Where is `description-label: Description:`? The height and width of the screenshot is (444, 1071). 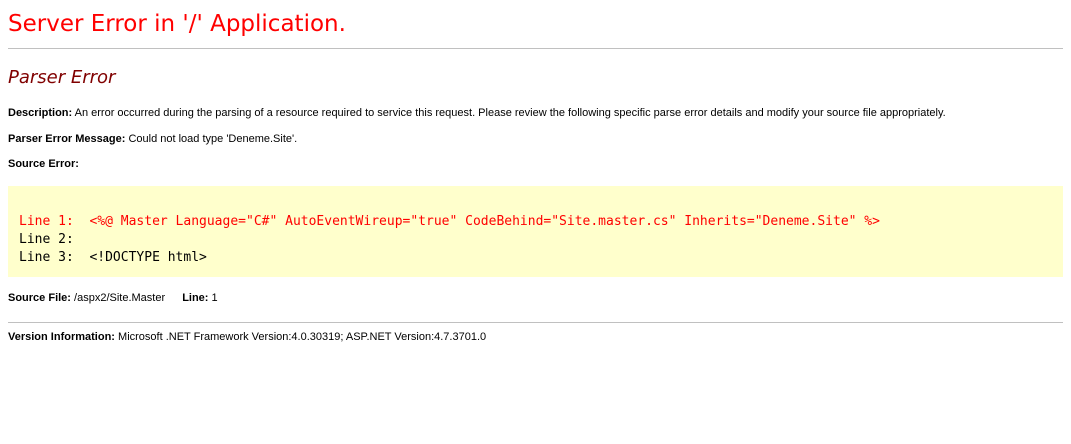 description-label: Description: is located at coordinates (40, 113).